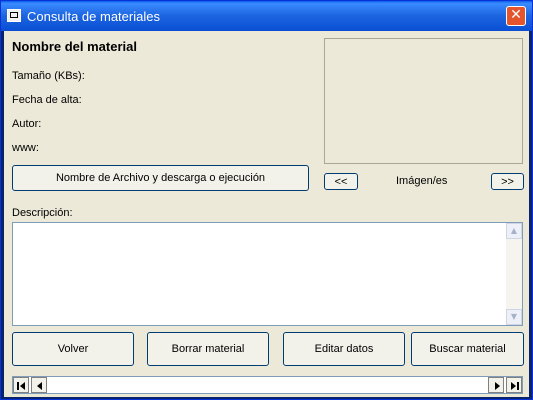 The image size is (533, 400). I want to click on scroll-down-icon: ▼, so click(514, 317).